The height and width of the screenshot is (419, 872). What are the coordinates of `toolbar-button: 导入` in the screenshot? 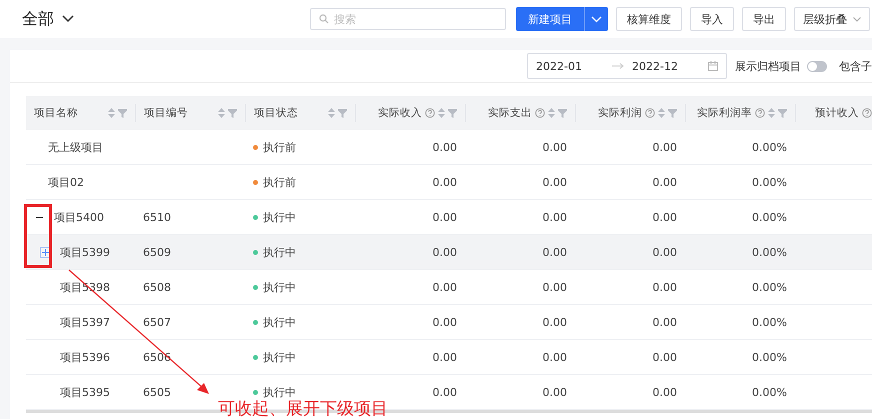 It's located at (712, 19).